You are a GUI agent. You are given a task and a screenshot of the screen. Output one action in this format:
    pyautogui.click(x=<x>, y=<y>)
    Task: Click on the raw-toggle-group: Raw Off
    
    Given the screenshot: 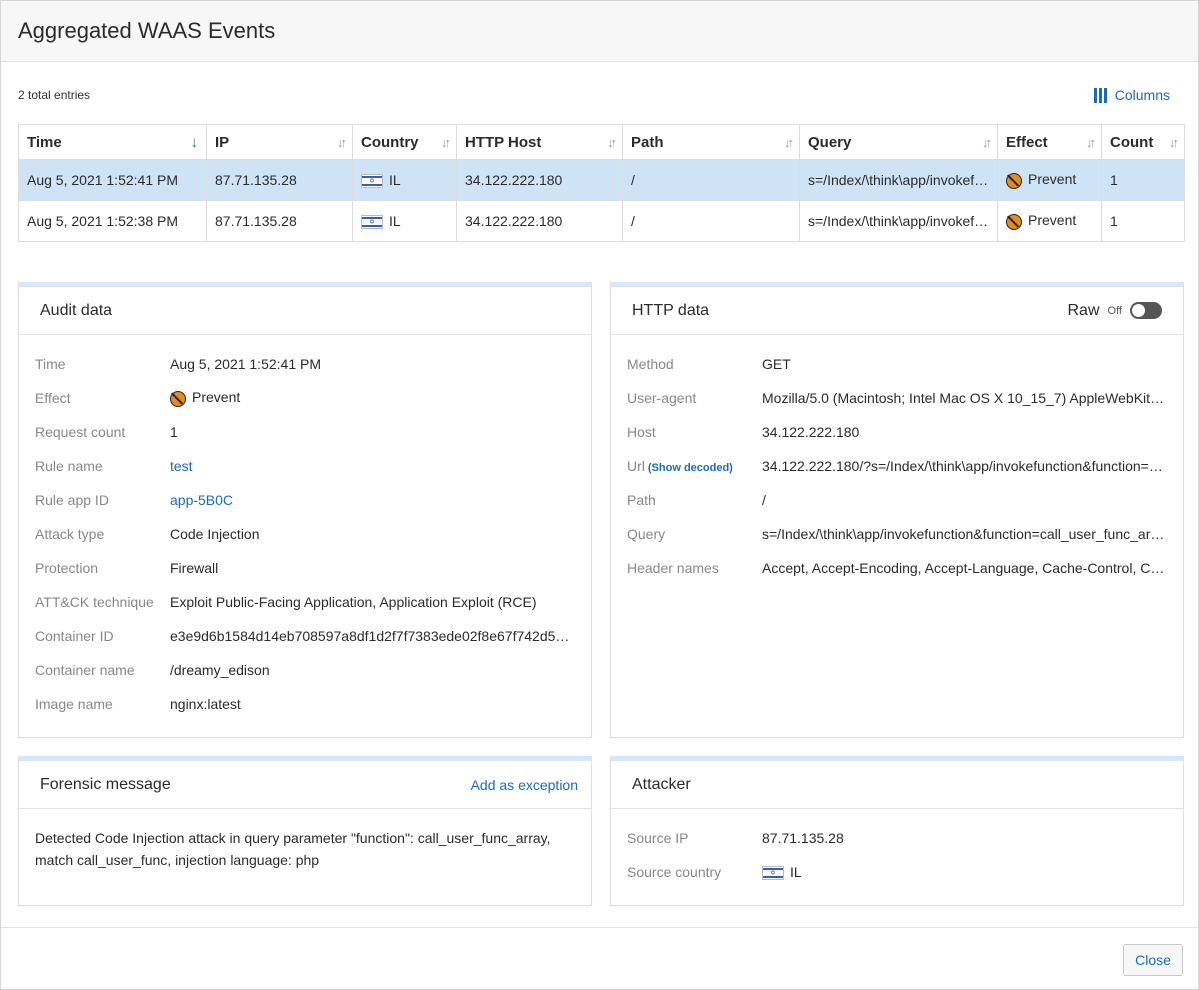 What is the action you would take?
    pyautogui.click(x=1114, y=310)
    